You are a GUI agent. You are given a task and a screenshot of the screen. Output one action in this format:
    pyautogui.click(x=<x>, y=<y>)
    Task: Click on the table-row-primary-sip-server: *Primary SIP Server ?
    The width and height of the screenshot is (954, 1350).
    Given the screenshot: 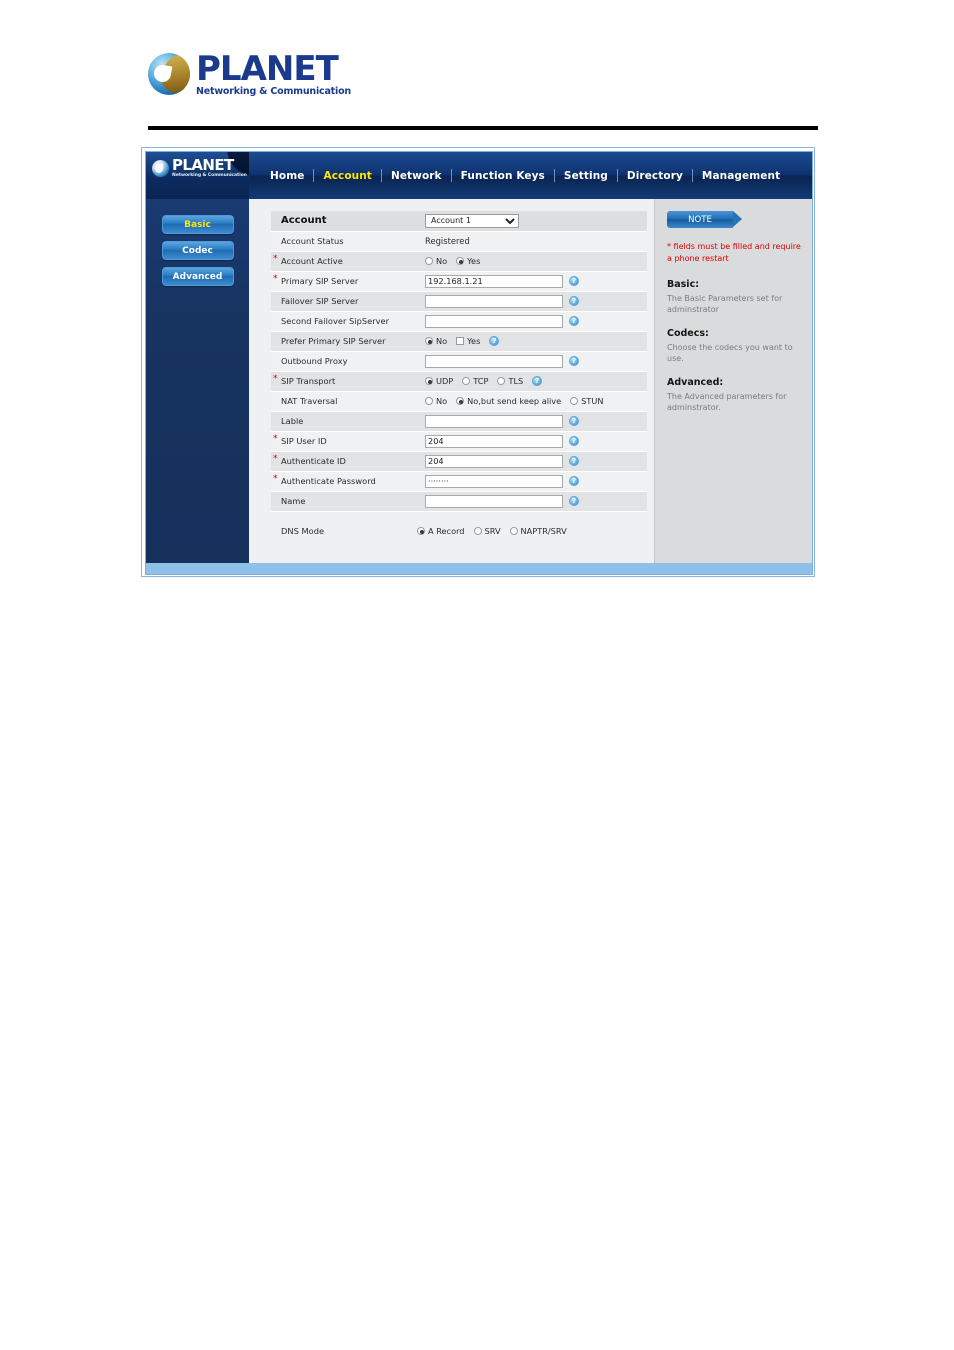 What is the action you would take?
    pyautogui.click(x=459, y=281)
    